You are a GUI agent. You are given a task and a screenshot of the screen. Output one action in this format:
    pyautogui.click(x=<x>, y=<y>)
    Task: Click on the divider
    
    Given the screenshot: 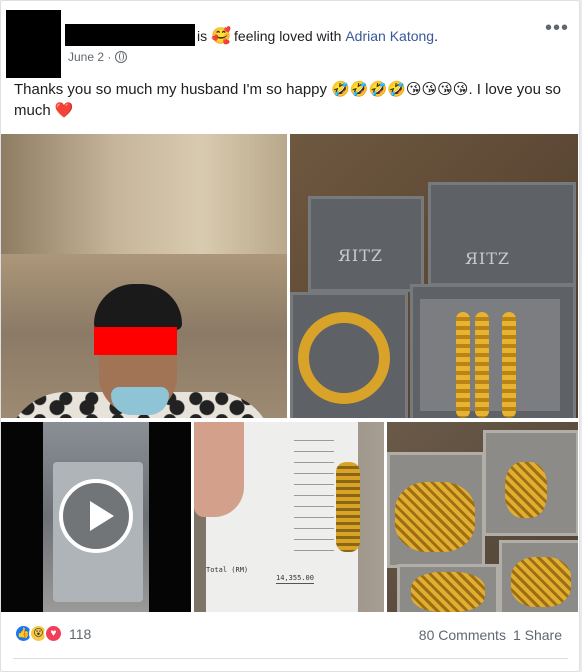 What is the action you would take?
    pyautogui.click(x=290, y=658)
    